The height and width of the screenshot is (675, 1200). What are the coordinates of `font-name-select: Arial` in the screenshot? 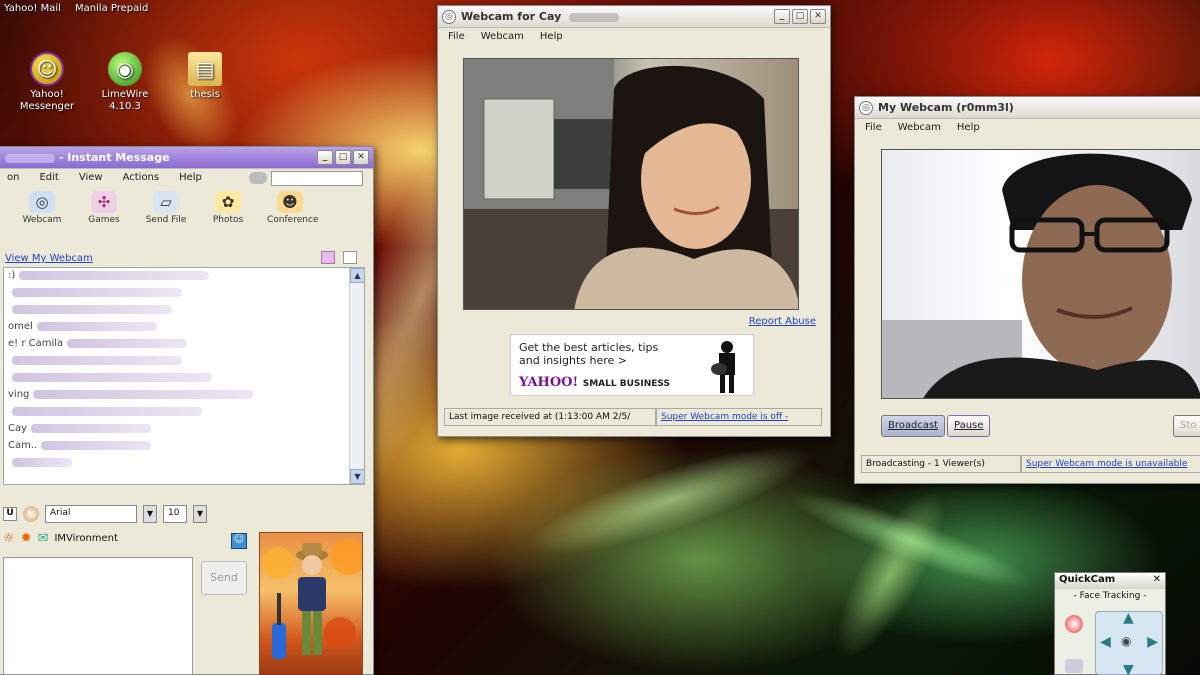 It's located at (91, 514).